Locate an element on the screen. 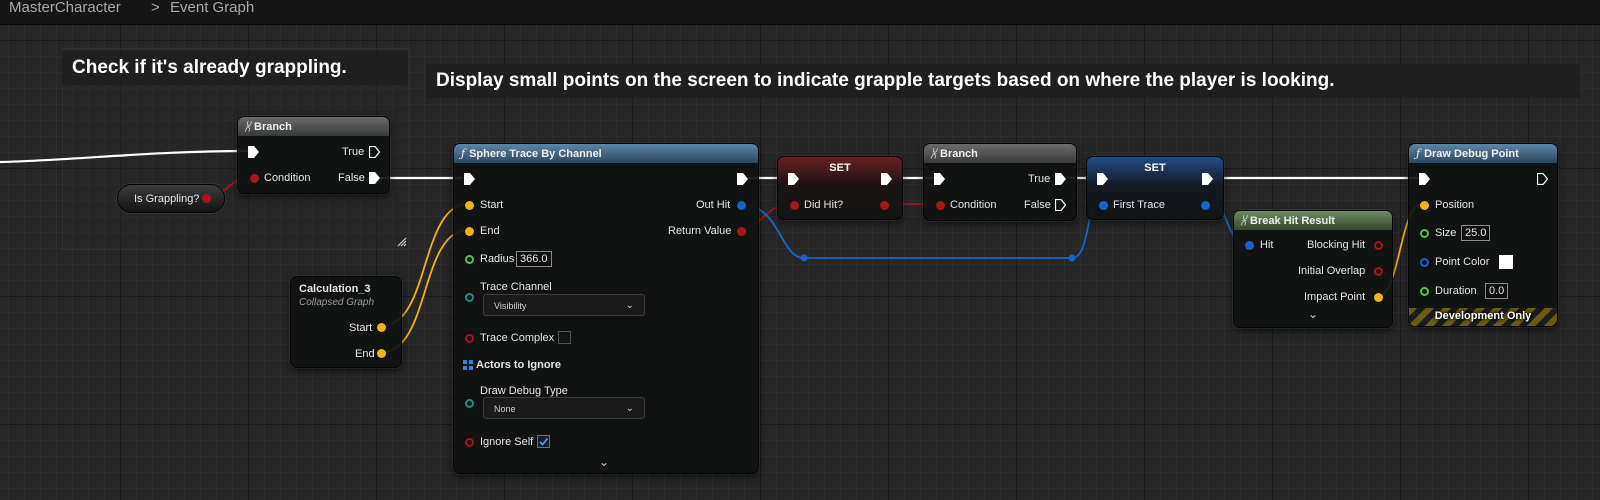  sphere-outhit-label: Out Hit is located at coordinates (713, 205).